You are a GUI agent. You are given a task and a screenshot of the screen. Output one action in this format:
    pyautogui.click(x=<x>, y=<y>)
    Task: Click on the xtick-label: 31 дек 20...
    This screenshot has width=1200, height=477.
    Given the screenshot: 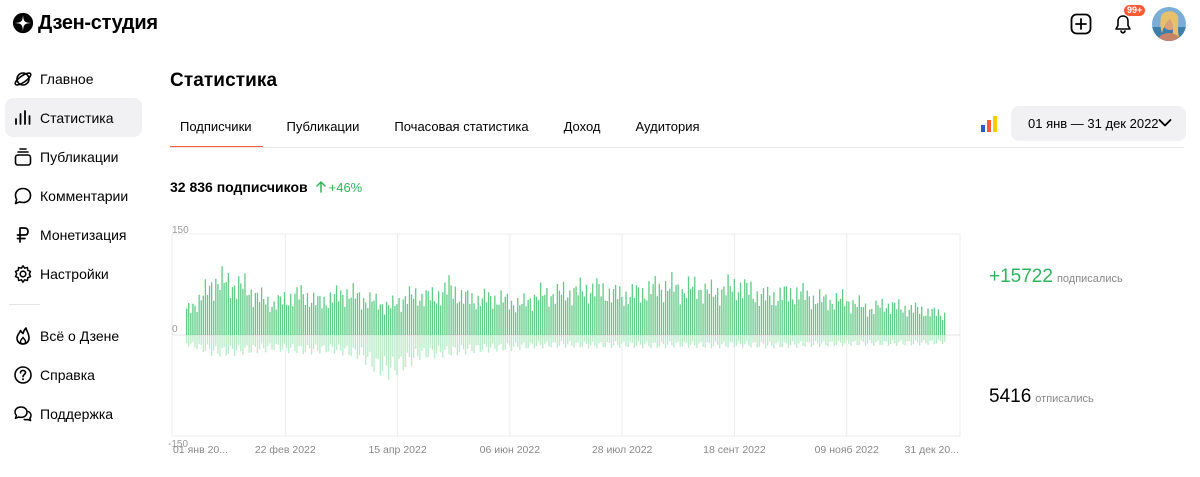 What is the action you would take?
    pyautogui.click(x=931, y=450)
    